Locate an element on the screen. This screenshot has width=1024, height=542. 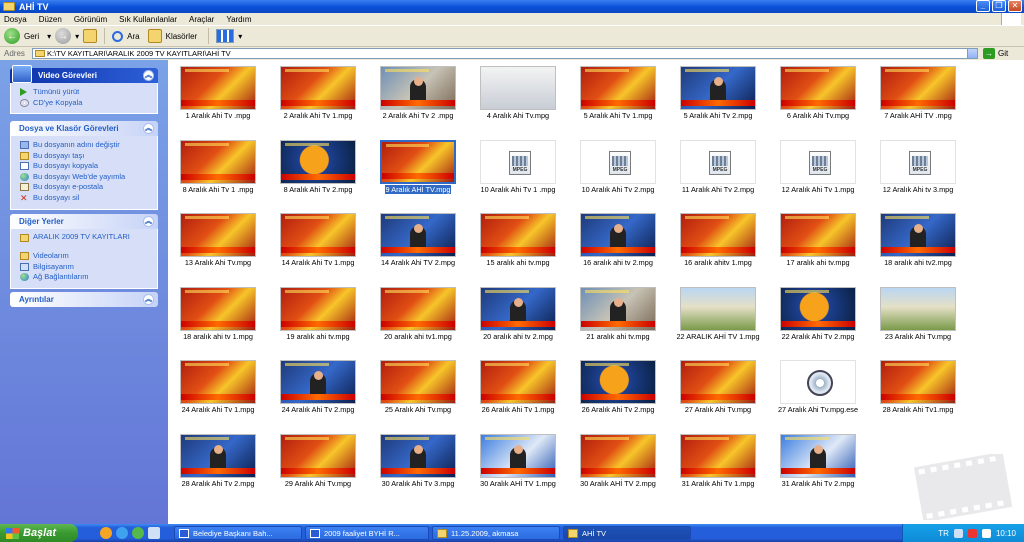
menu-favorites: Sık Kullanılanlar is located at coordinates (148, 19).